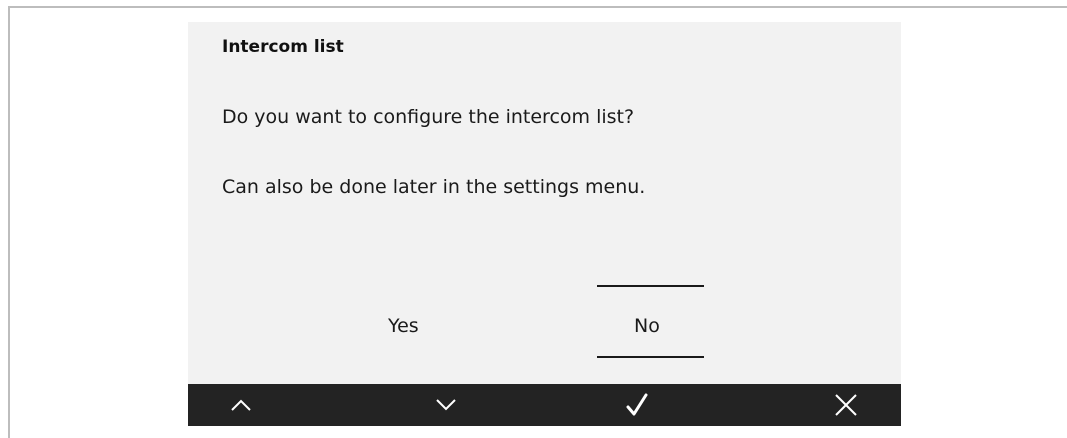 Image resolution: width=1067 pixels, height=438 pixels. I want to click on up-button, so click(241, 405).